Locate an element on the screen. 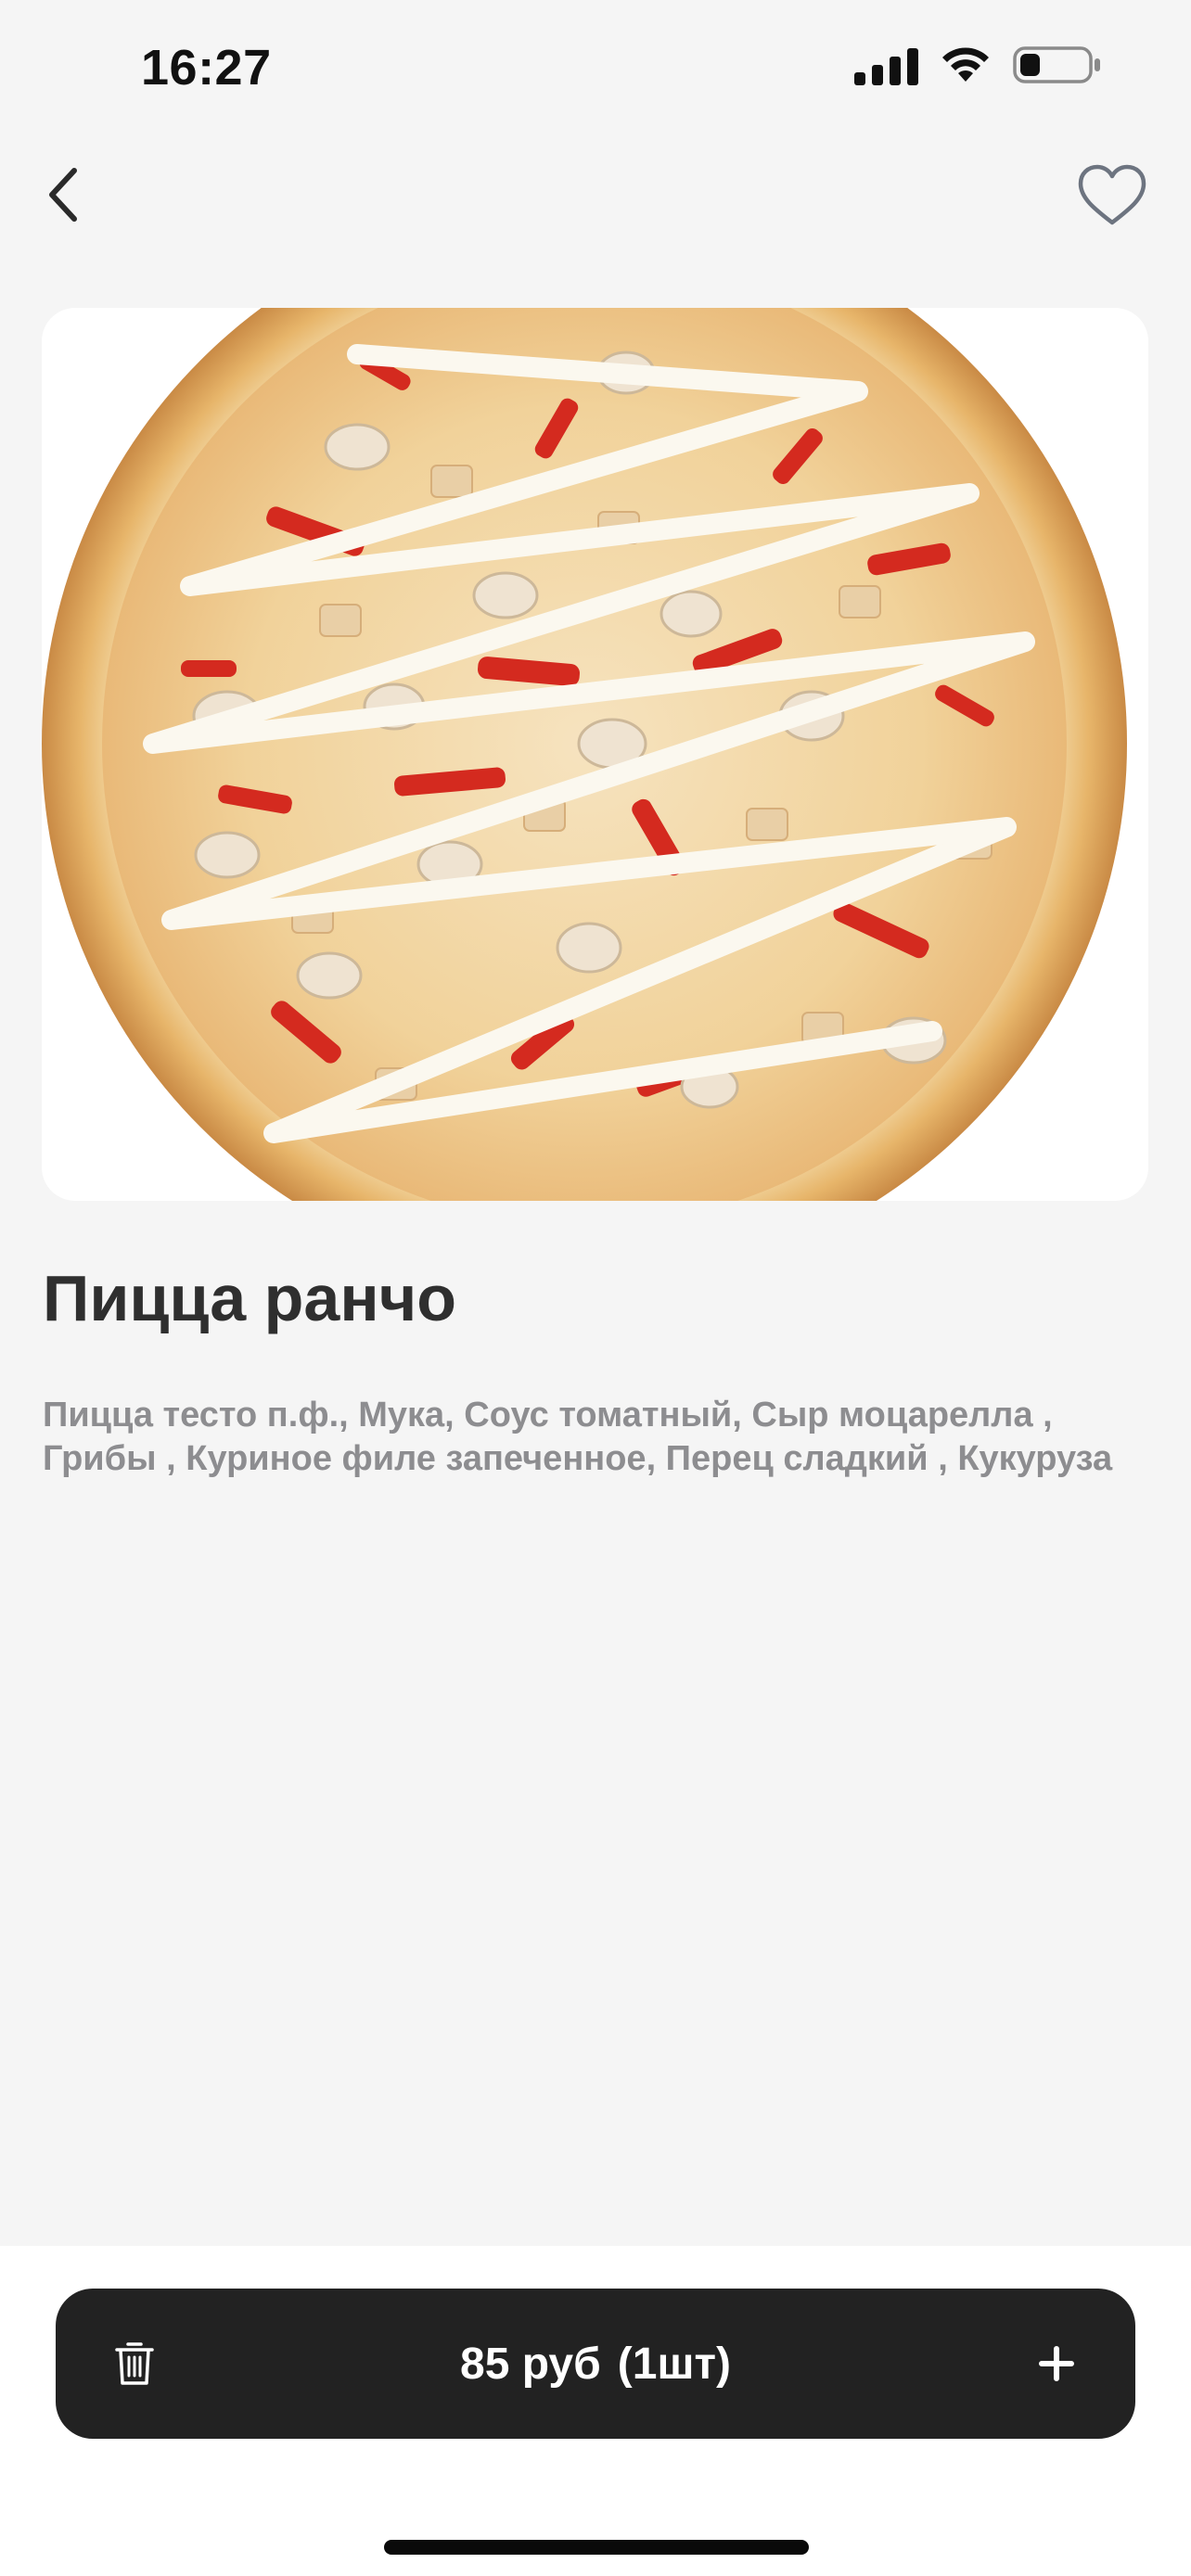 This screenshot has width=1191, height=2576. status-bar: 16:27 is located at coordinates (595, 69).